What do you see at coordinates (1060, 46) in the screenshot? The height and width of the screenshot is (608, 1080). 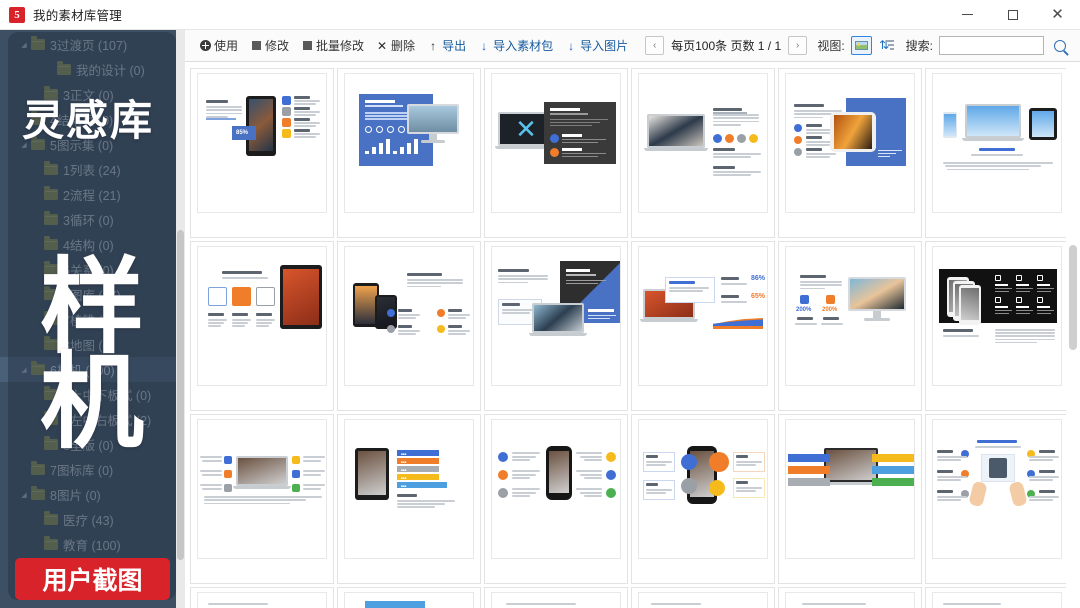 I see `search-icon` at bounding box center [1060, 46].